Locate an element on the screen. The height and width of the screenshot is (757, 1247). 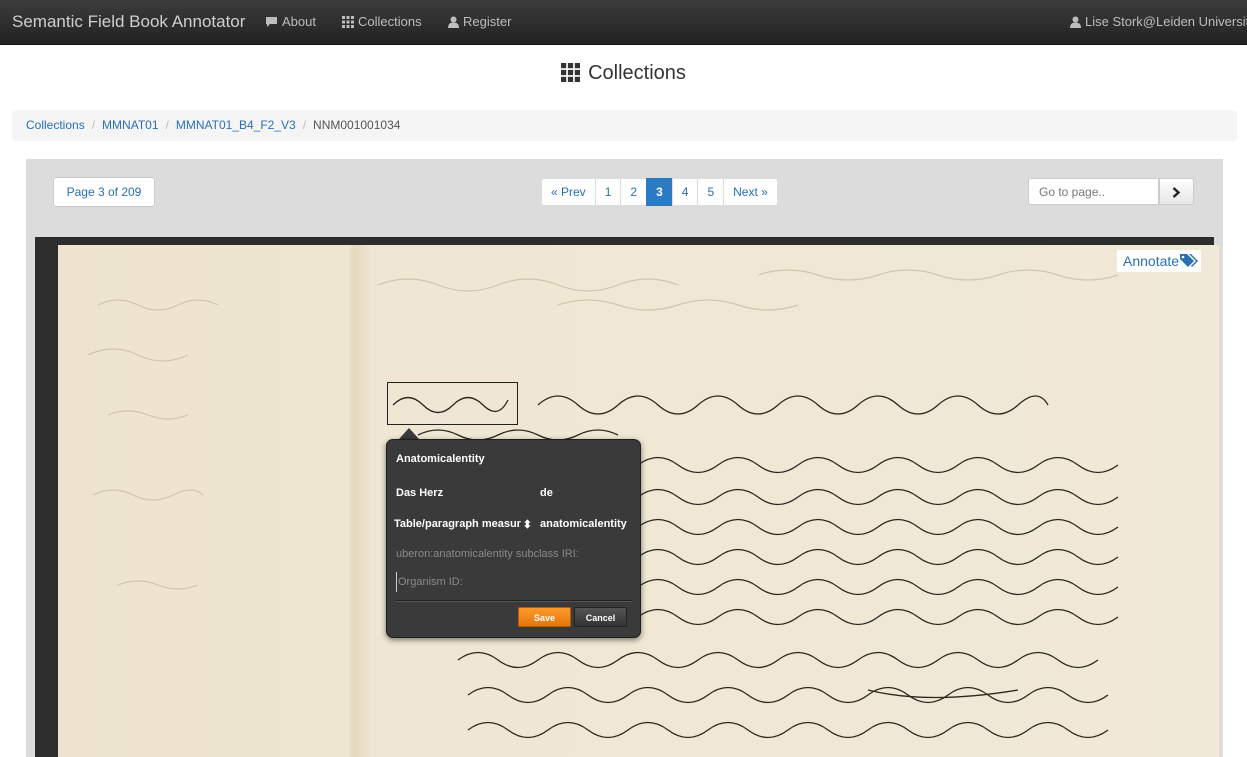
next-page-button: Next » is located at coordinates (750, 192).